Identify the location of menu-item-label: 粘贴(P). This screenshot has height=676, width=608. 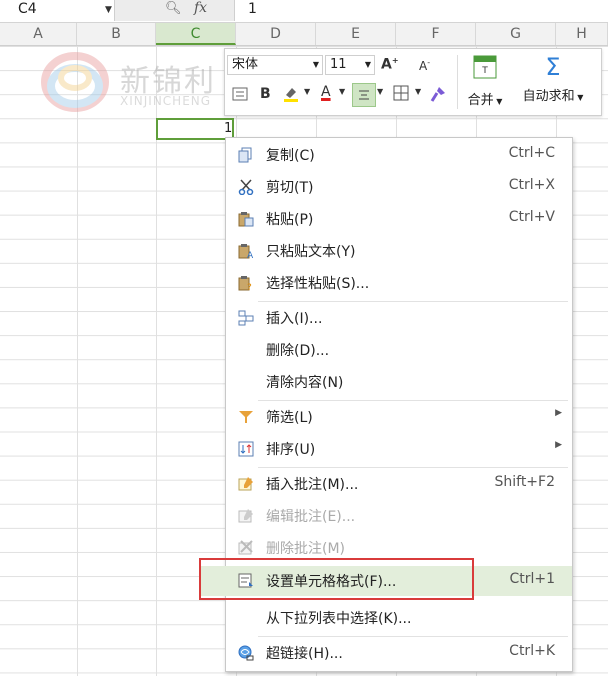
(290, 220).